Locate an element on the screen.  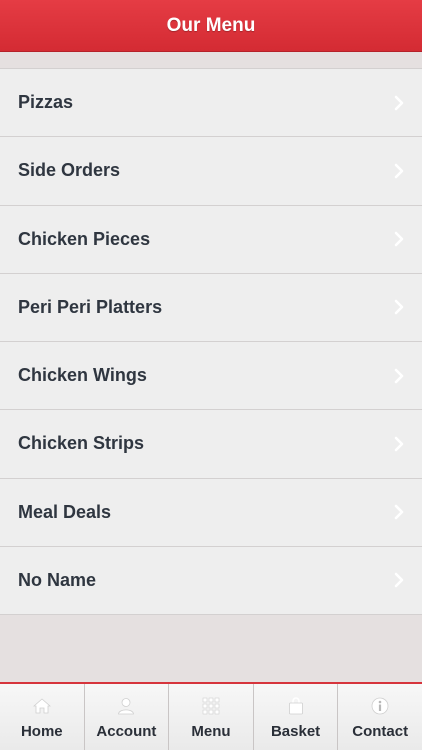
menu-item-no-name: No Name is located at coordinates (211, 580).